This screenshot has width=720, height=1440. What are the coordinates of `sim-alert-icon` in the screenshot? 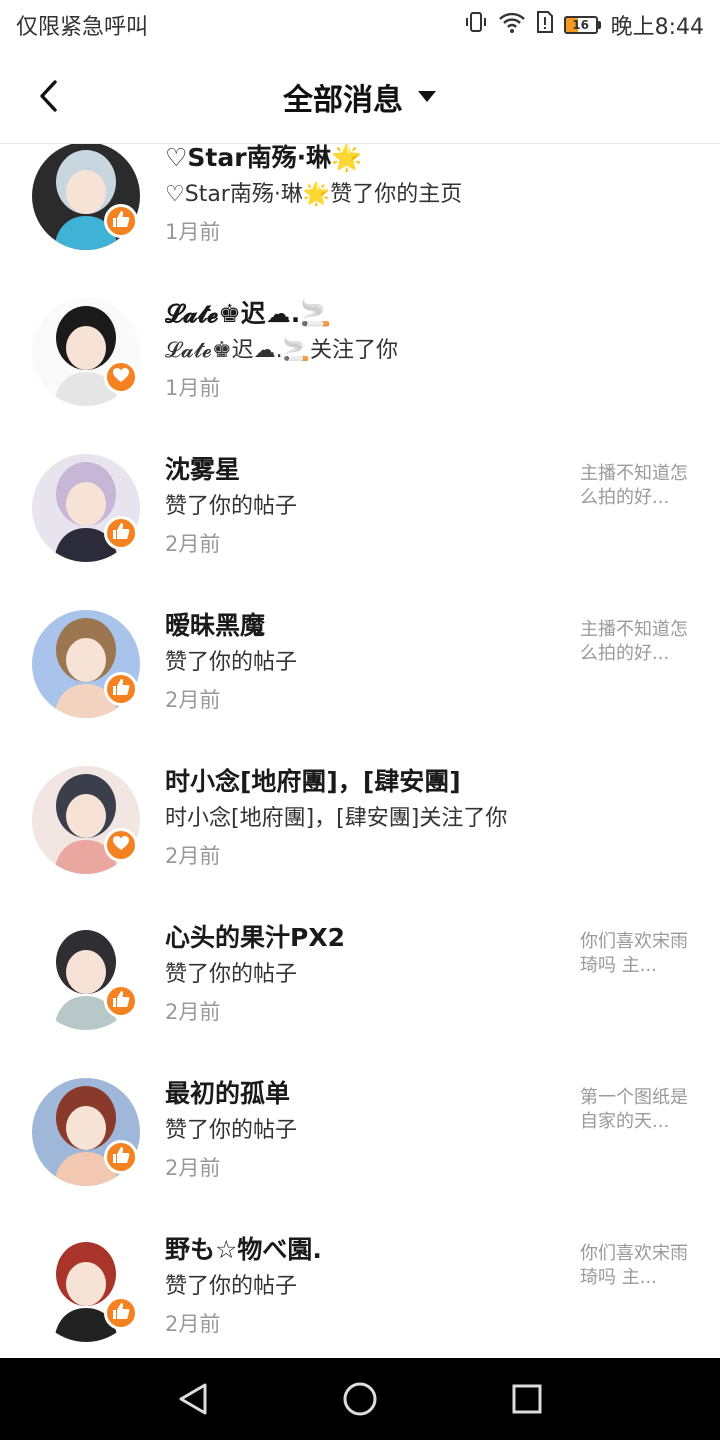 It's located at (545, 25).